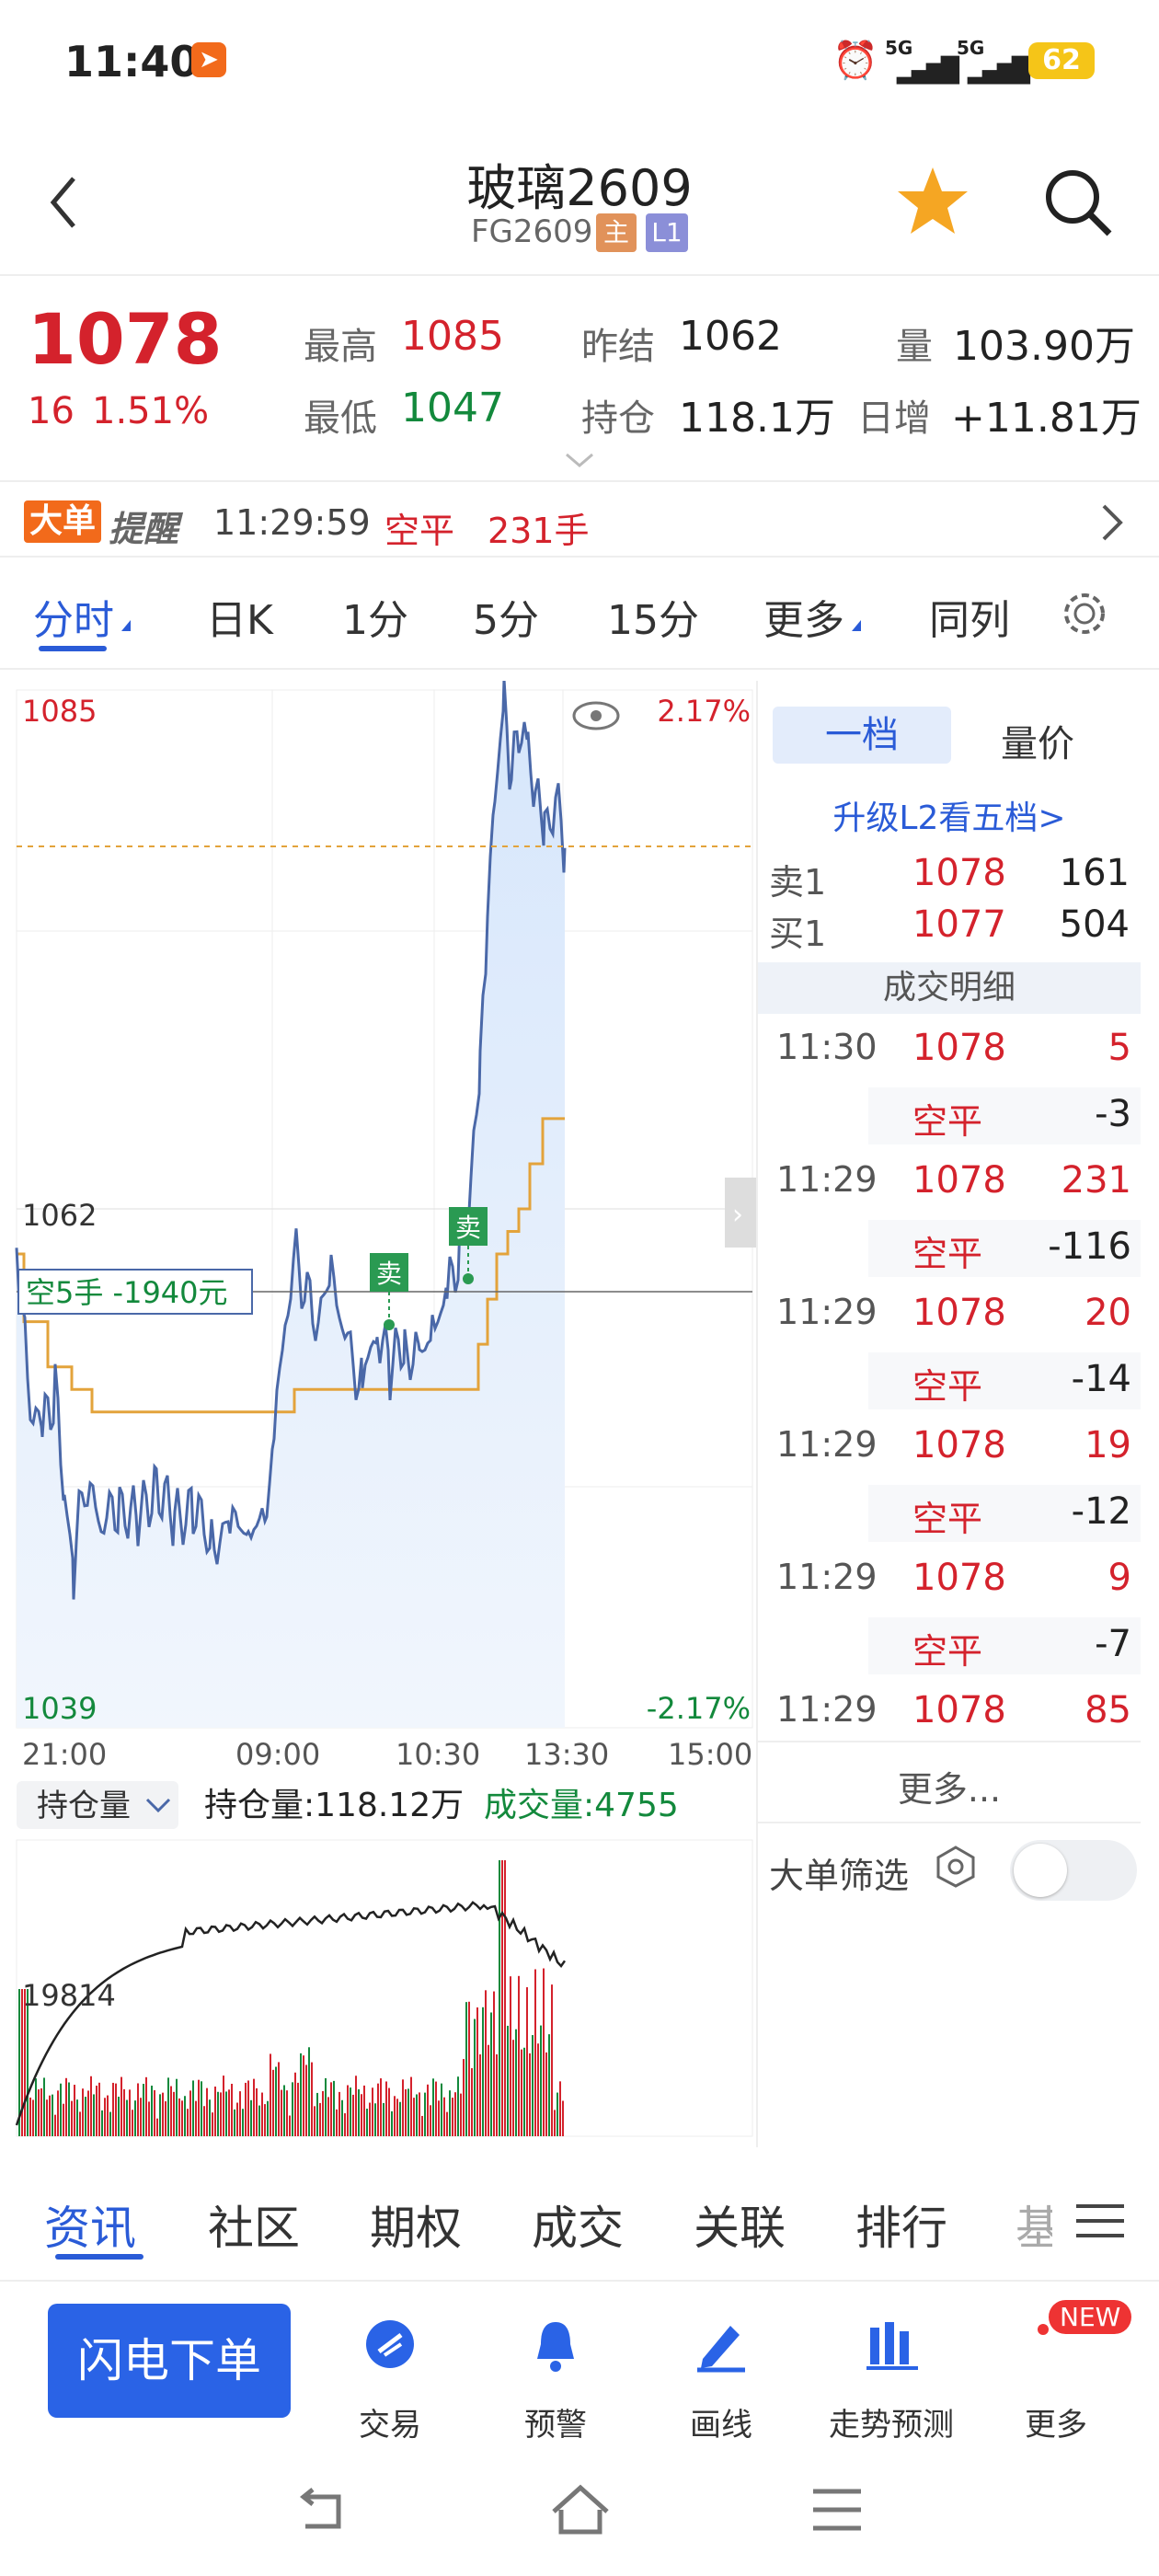 Image resolution: width=1159 pixels, height=2576 pixels. Describe the element at coordinates (151, 411) in the screenshot. I see `price-change-pct: 1.51%` at that location.